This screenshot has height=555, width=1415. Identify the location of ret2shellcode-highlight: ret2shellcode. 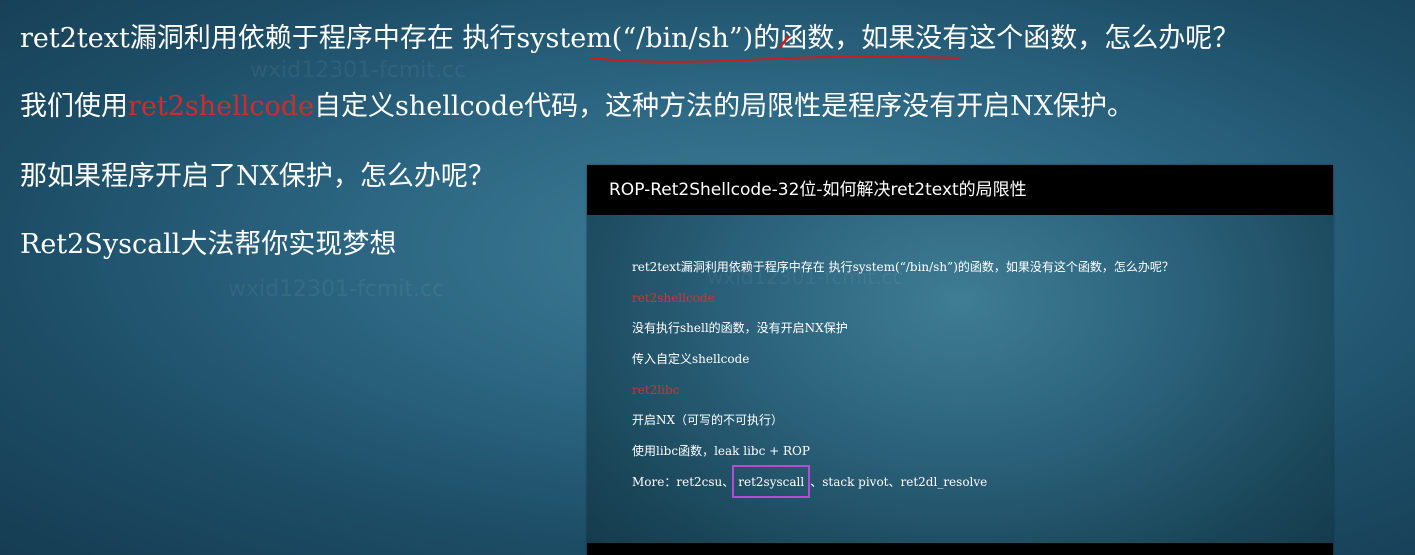
(221, 106).